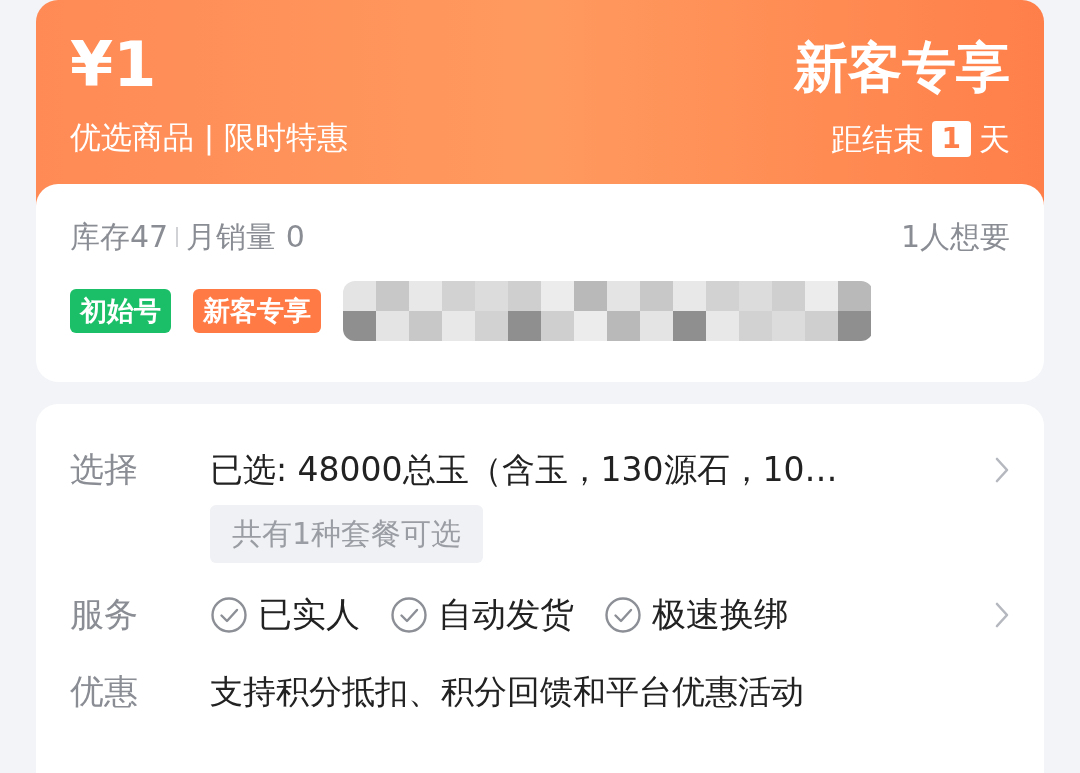  What do you see at coordinates (120, 311) in the screenshot?
I see `tag: 初始号` at bounding box center [120, 311].